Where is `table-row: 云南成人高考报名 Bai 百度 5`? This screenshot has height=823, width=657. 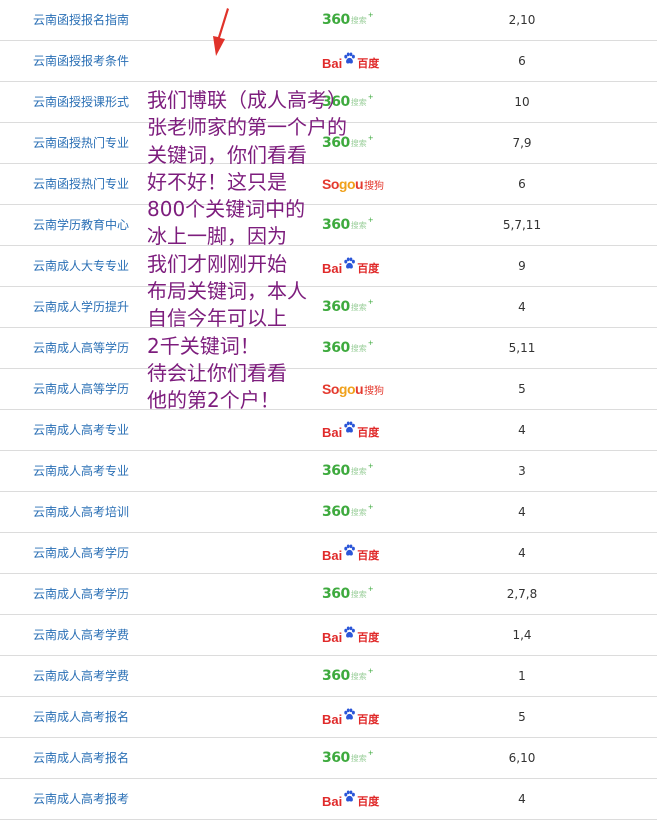
table-row: 云南成人高考报名 Bai 百度 5 is located at coordinates (328, 717).